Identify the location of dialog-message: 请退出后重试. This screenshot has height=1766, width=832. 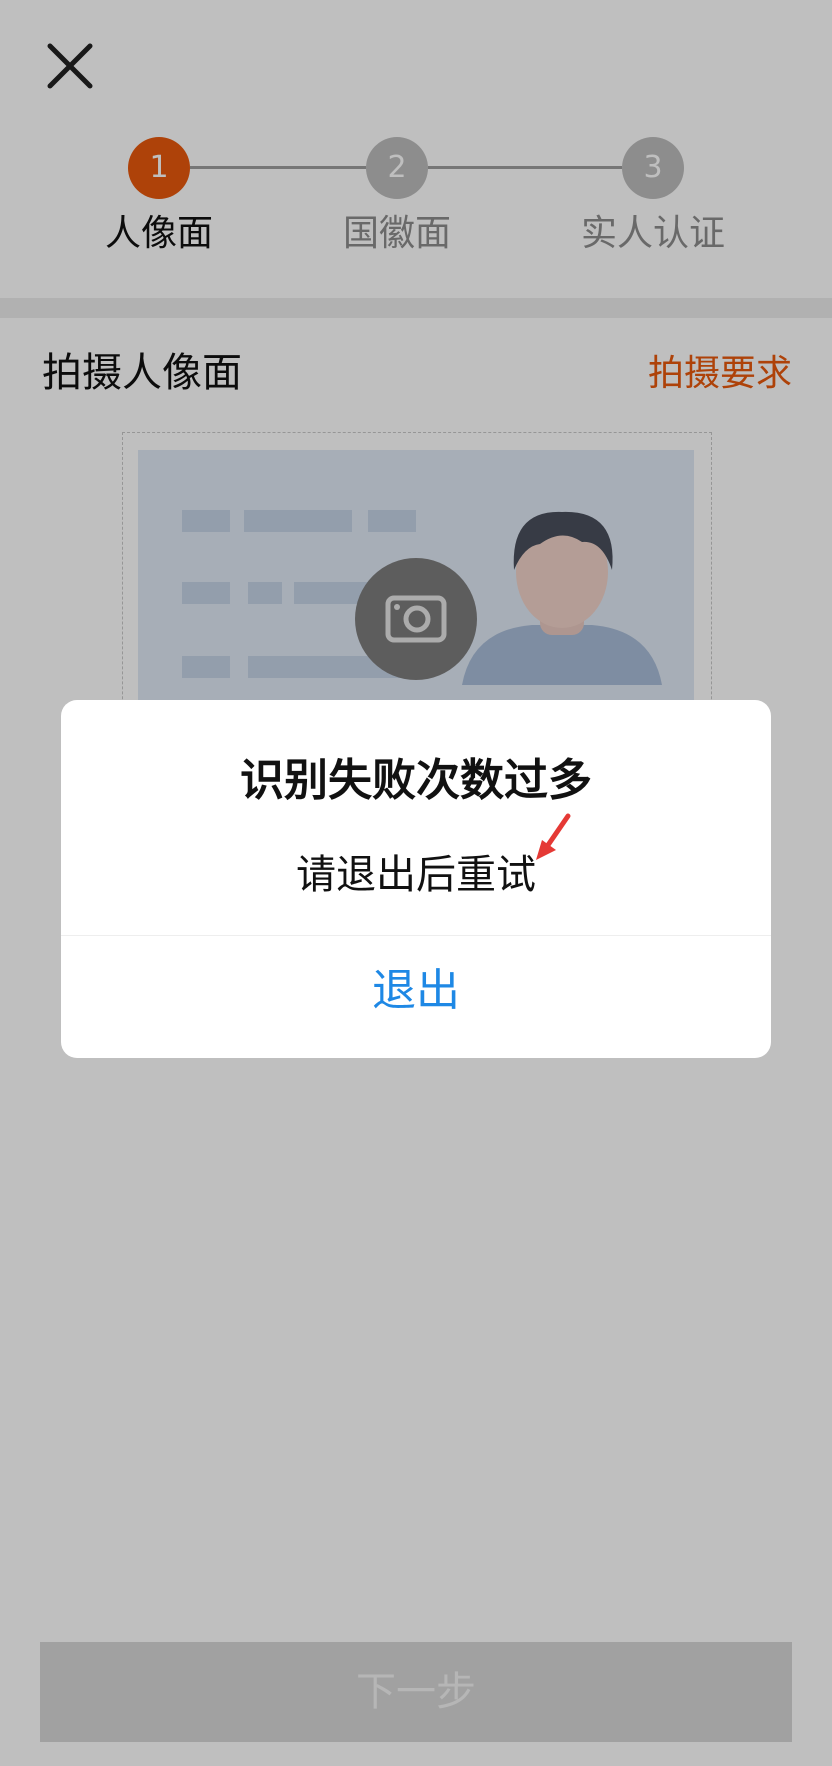
(416, 875).